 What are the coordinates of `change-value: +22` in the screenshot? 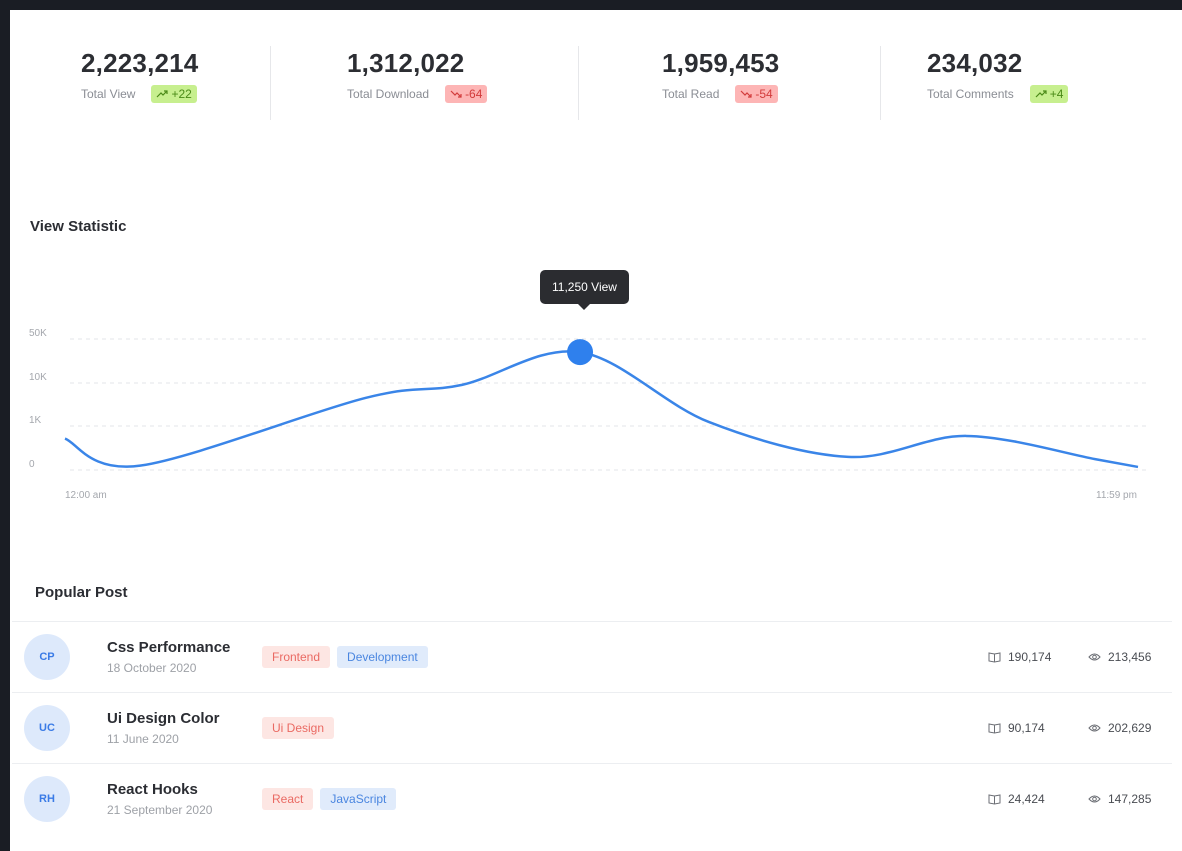 It's located at (181, 94).